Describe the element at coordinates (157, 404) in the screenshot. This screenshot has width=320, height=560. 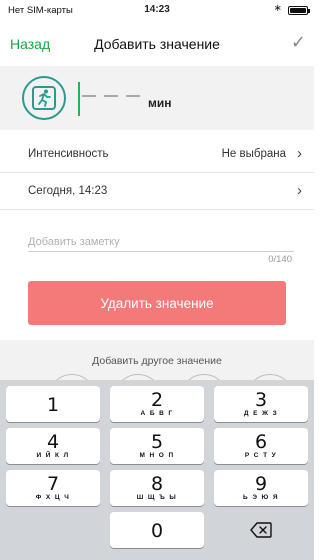
I see `key-2: 2 А Б В Г` at that location.